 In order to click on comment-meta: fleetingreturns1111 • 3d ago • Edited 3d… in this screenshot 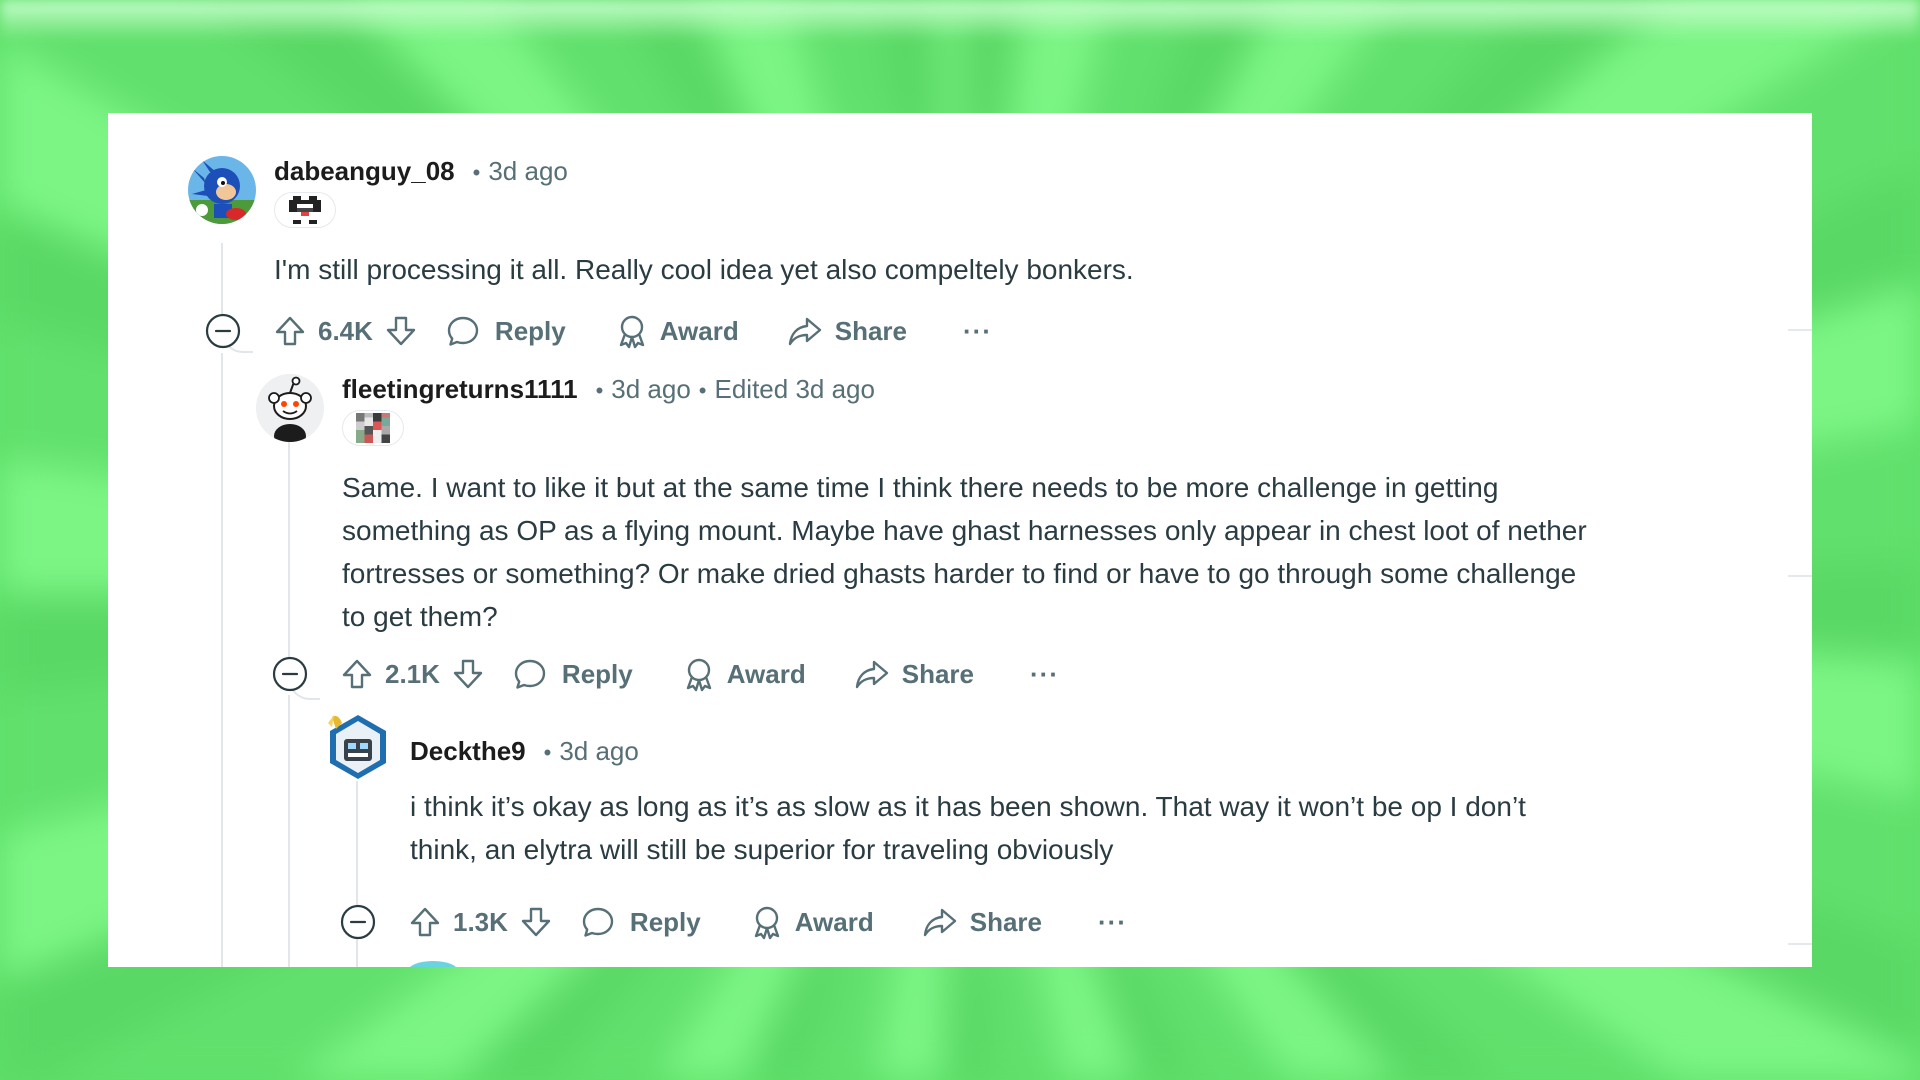, I will do `click(608, 389)`.